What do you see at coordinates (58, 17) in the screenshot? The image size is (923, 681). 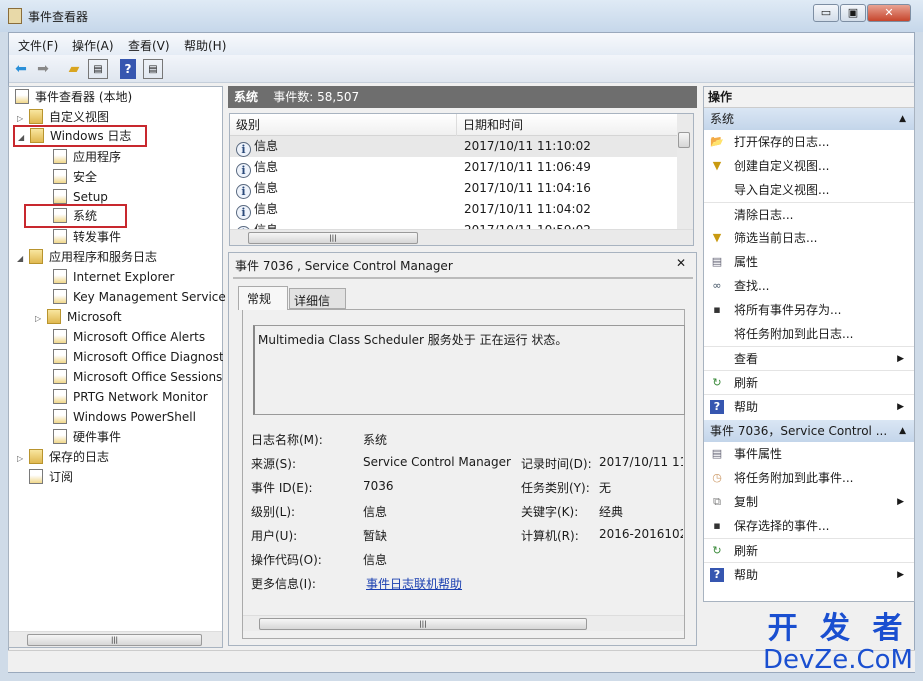 I see `window-title: 事件查看器` at bounding box center [58, 17].